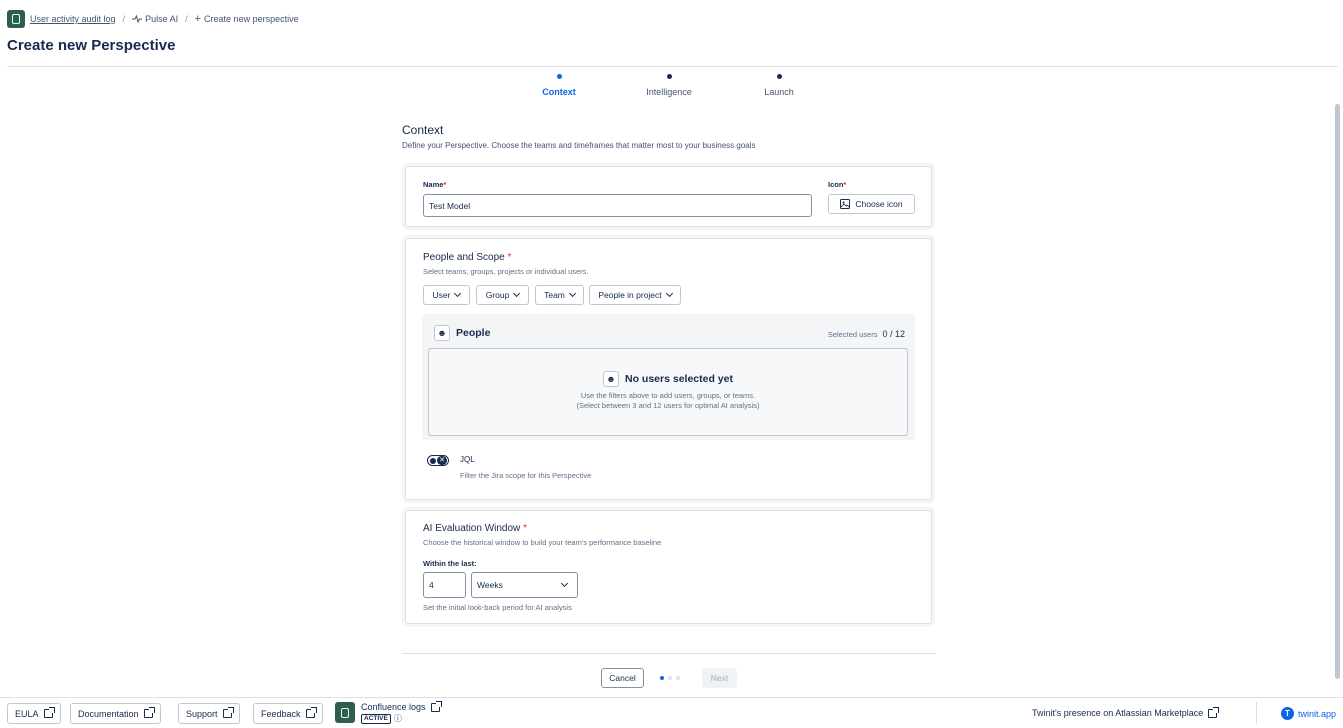 Image resolution: width=1343 pixels, height=728 pixels. I want to click on breadcrumb-item-label: Create new perspective, so click(251, 19).